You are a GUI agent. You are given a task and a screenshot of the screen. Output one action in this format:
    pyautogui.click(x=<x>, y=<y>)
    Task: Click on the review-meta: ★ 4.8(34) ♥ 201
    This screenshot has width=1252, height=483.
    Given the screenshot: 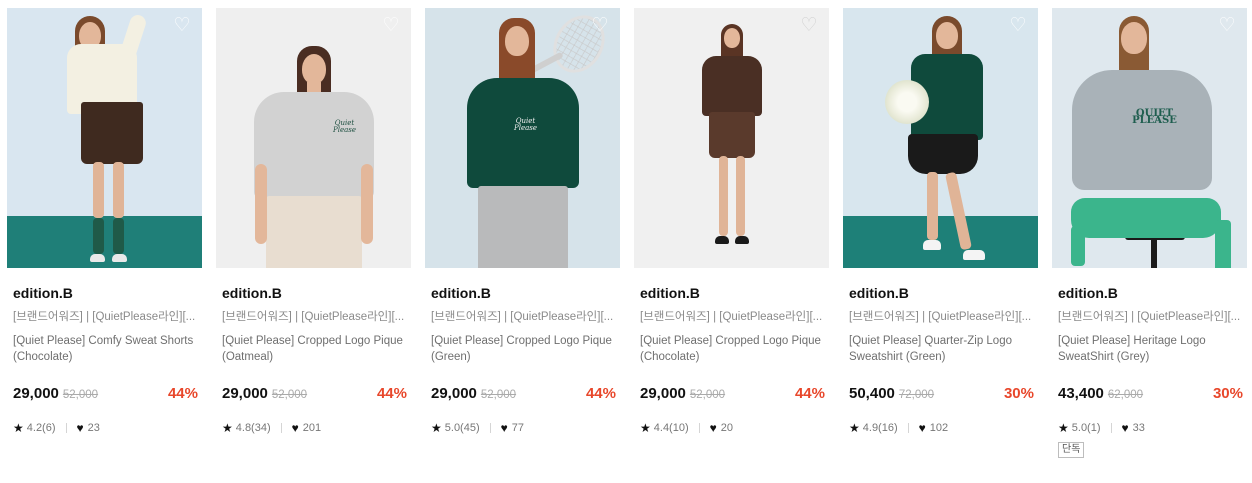 What is the action you would take?
    pyautogui.click(x=313, y=428)
    